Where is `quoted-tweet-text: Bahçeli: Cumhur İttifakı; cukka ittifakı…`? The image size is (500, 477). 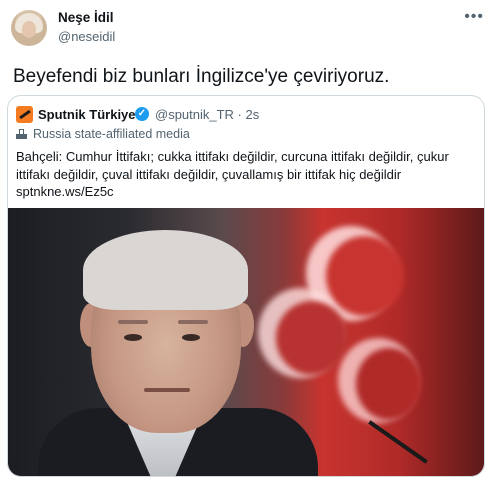
quoted-tweet-text: Bahçeli: Cumhur İttifakı; cukka ittifakı… is located at coordinates (248, 174).